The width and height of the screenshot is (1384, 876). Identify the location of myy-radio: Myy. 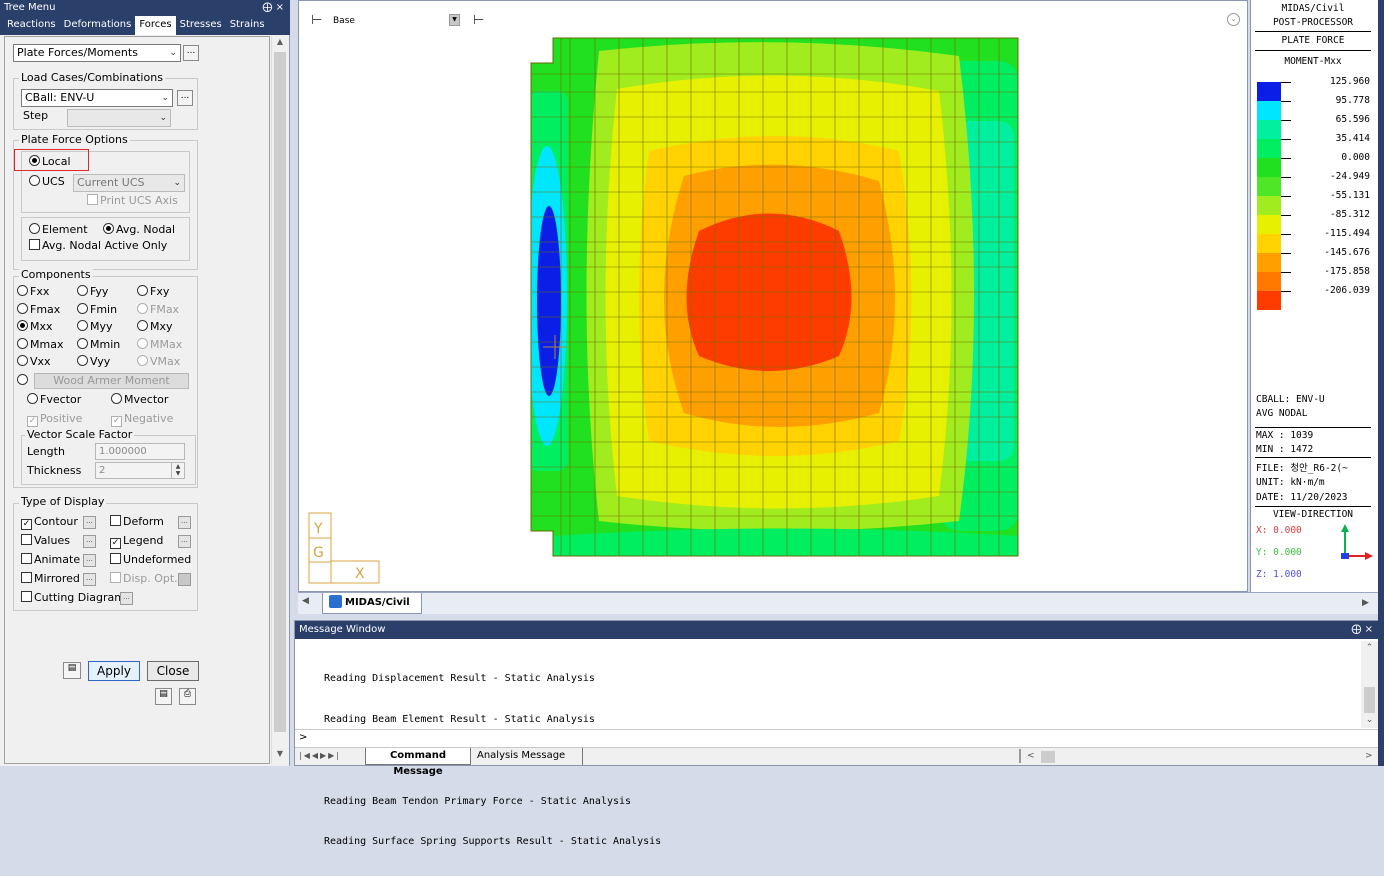
(95, 328).